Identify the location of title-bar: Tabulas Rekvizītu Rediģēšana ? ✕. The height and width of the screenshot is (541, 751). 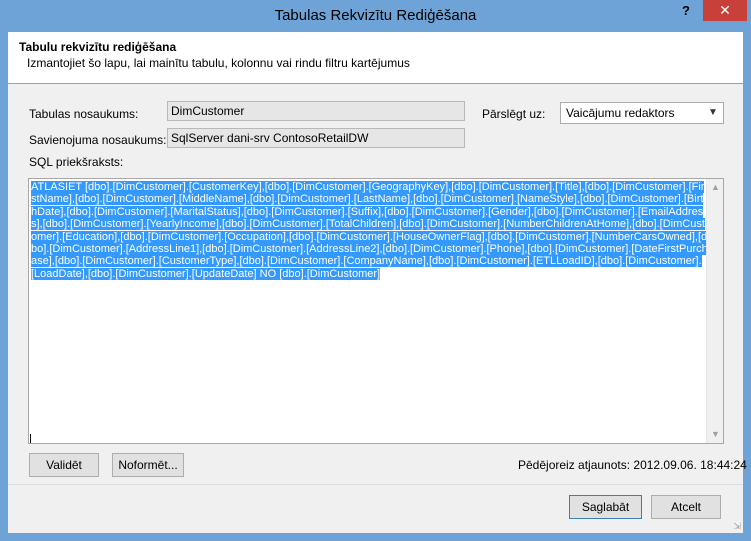
(375, 16).